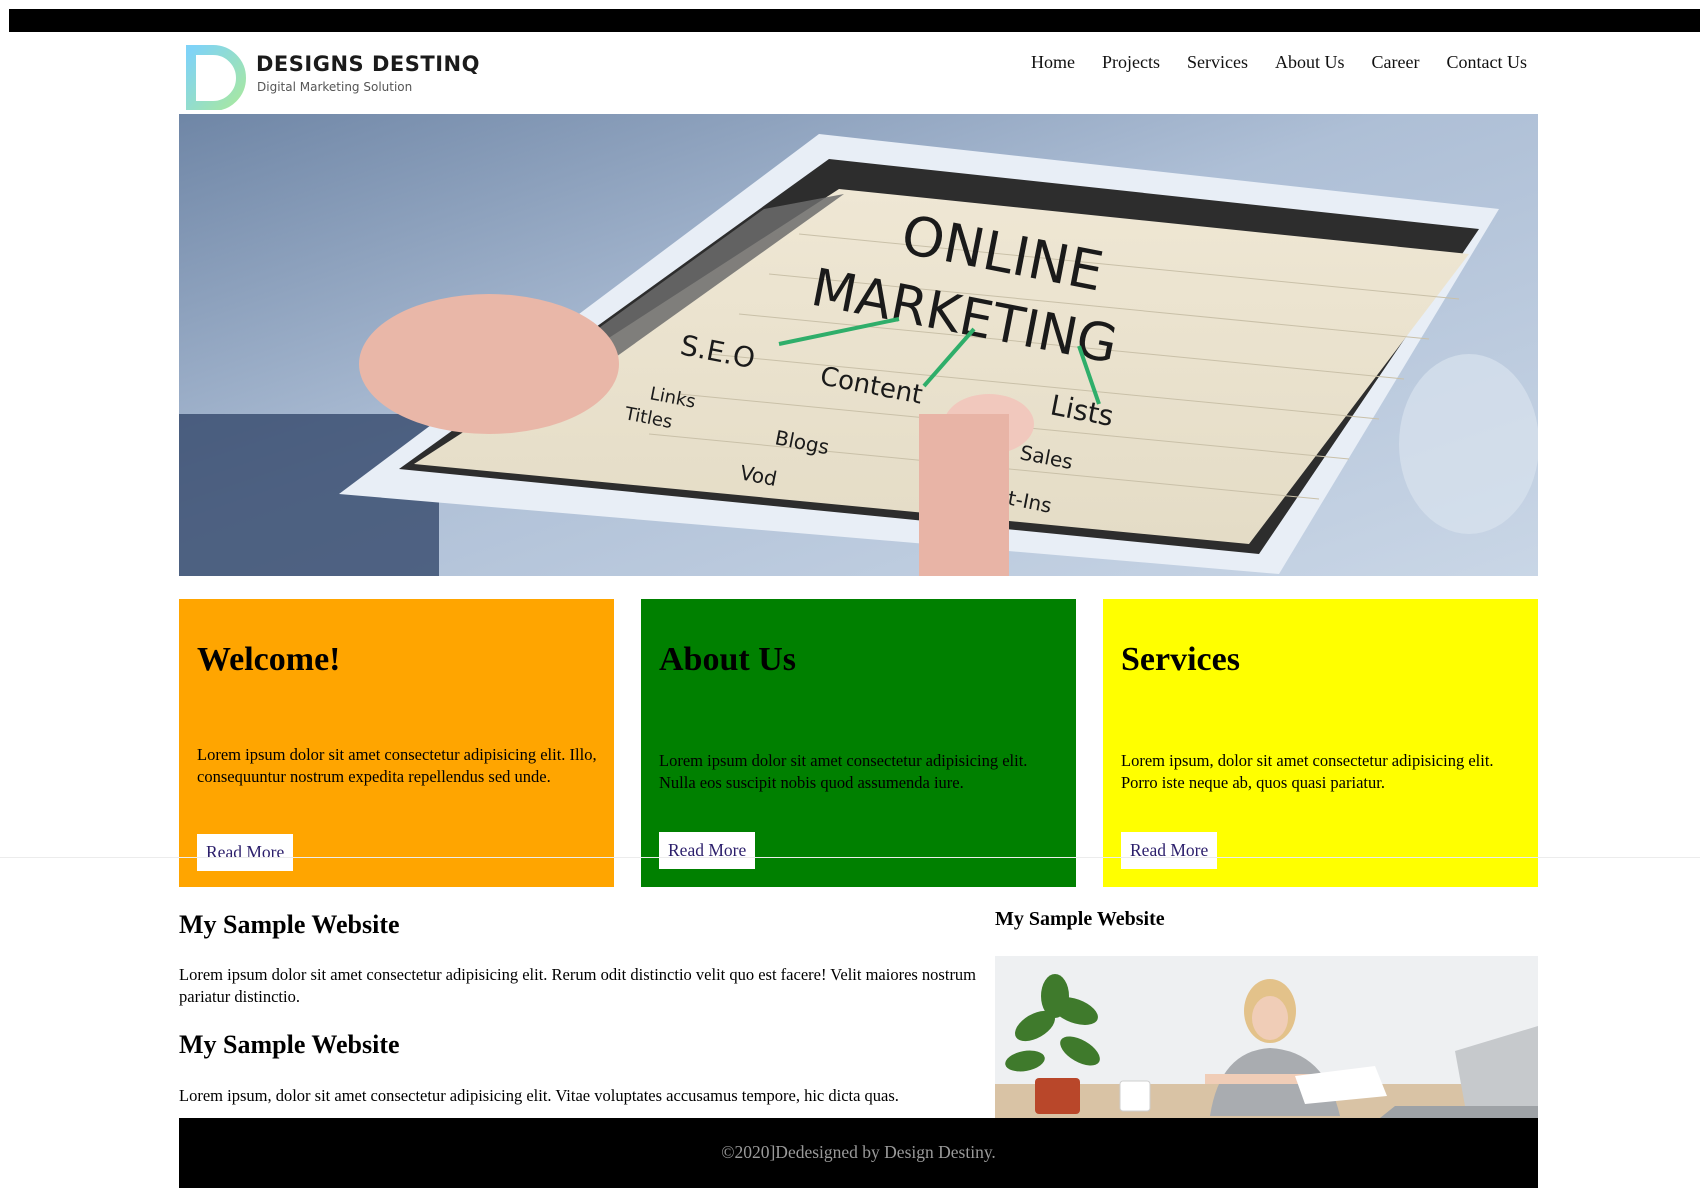 Image resolution: width=1700 pixels, height=1195 pixels. I want to click on nav-career: Career, so click(1396, 62).